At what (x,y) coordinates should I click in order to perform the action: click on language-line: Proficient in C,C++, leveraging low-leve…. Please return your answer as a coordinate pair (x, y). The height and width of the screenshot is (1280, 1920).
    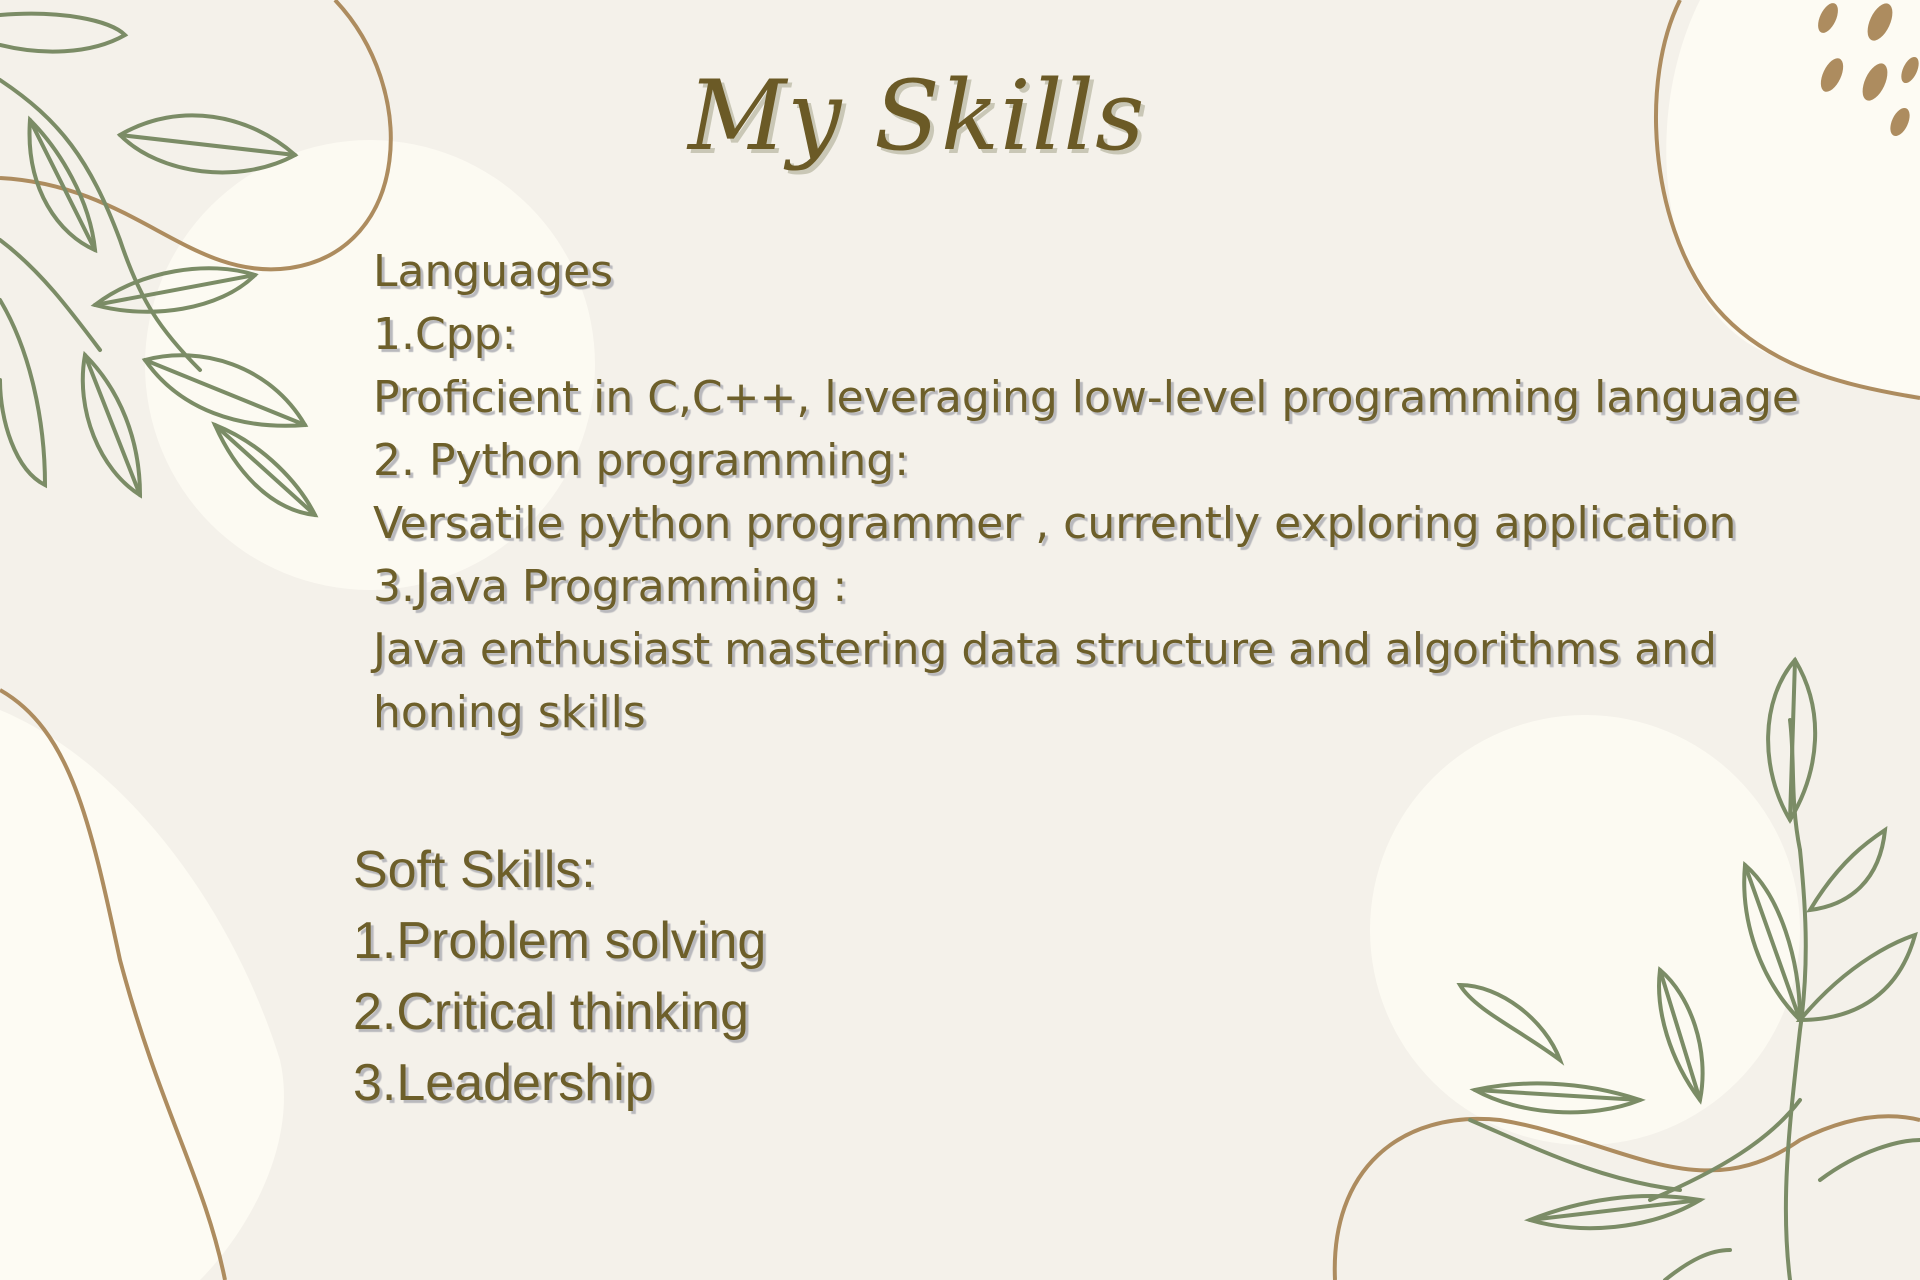
    Looking at the image, I should click on (1086, 397).